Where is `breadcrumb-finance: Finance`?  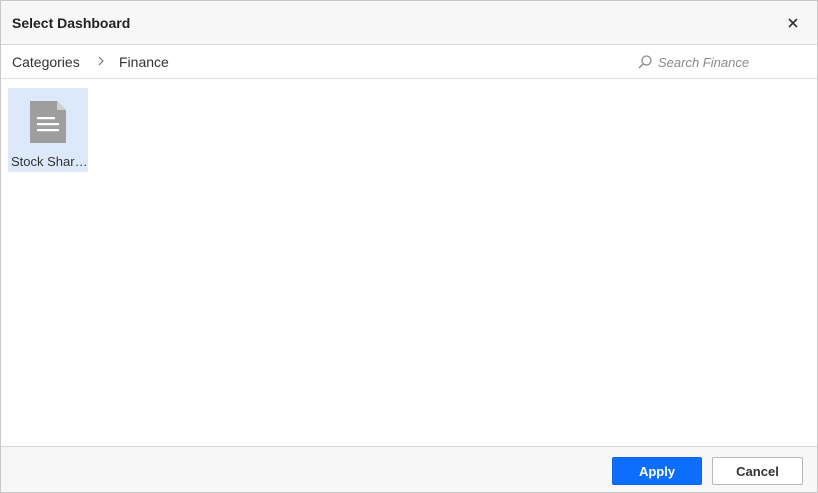
breadcrumb-finance: Finance is located at coordinates (144, 62).